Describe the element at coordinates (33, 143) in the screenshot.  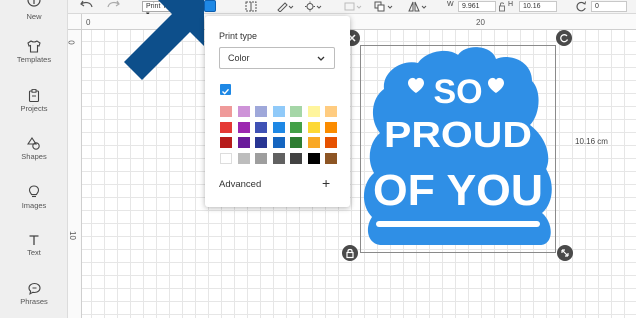
I see `shapes-icon` at that location.